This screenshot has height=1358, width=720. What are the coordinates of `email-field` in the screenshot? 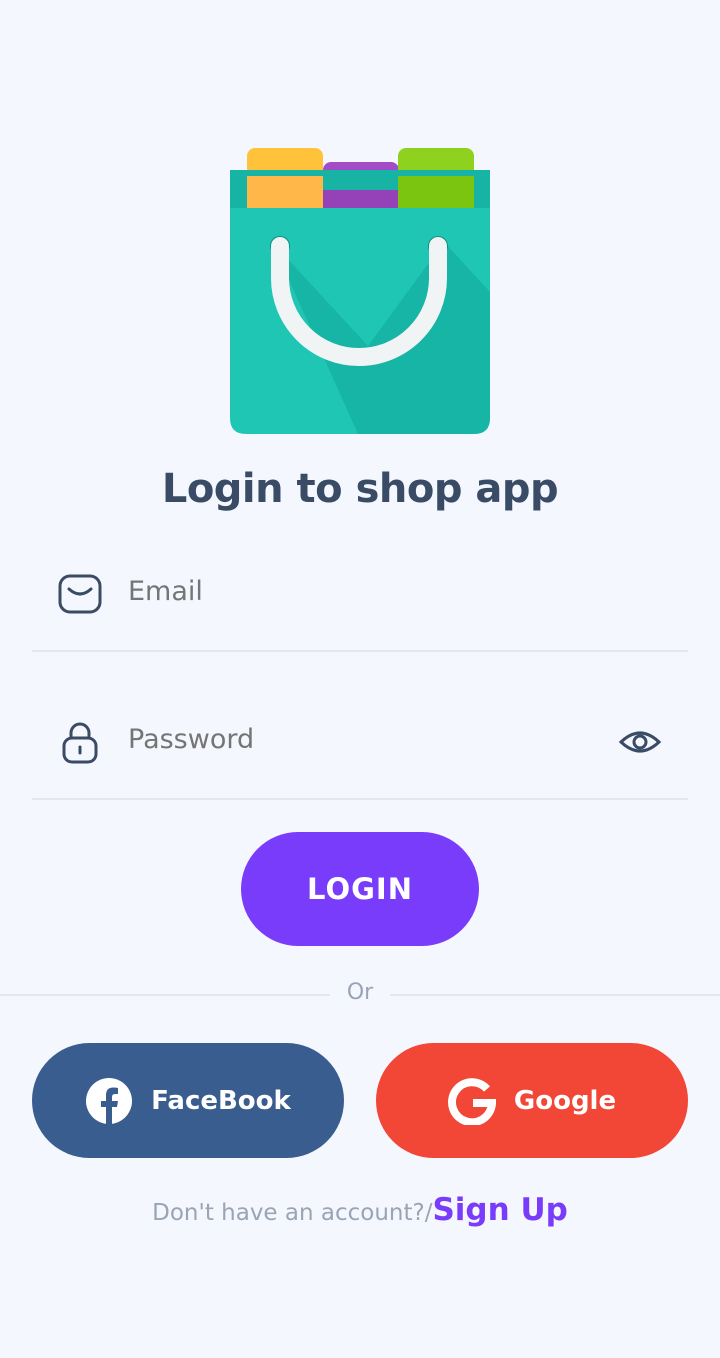 It's located at (360, 602).